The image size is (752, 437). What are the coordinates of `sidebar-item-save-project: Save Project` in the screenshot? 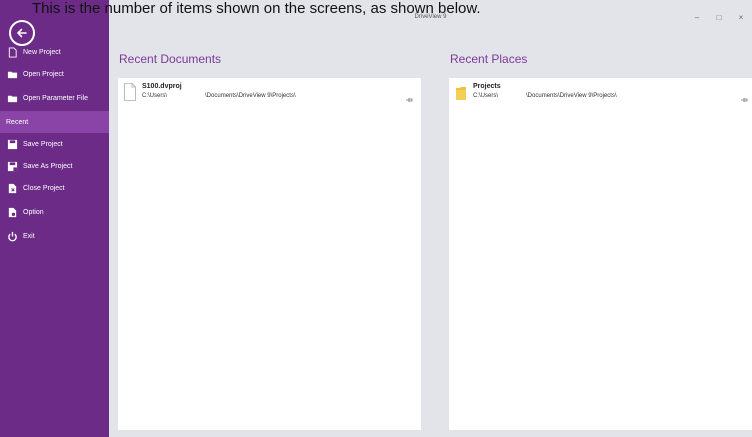 It's located at (54, 144).